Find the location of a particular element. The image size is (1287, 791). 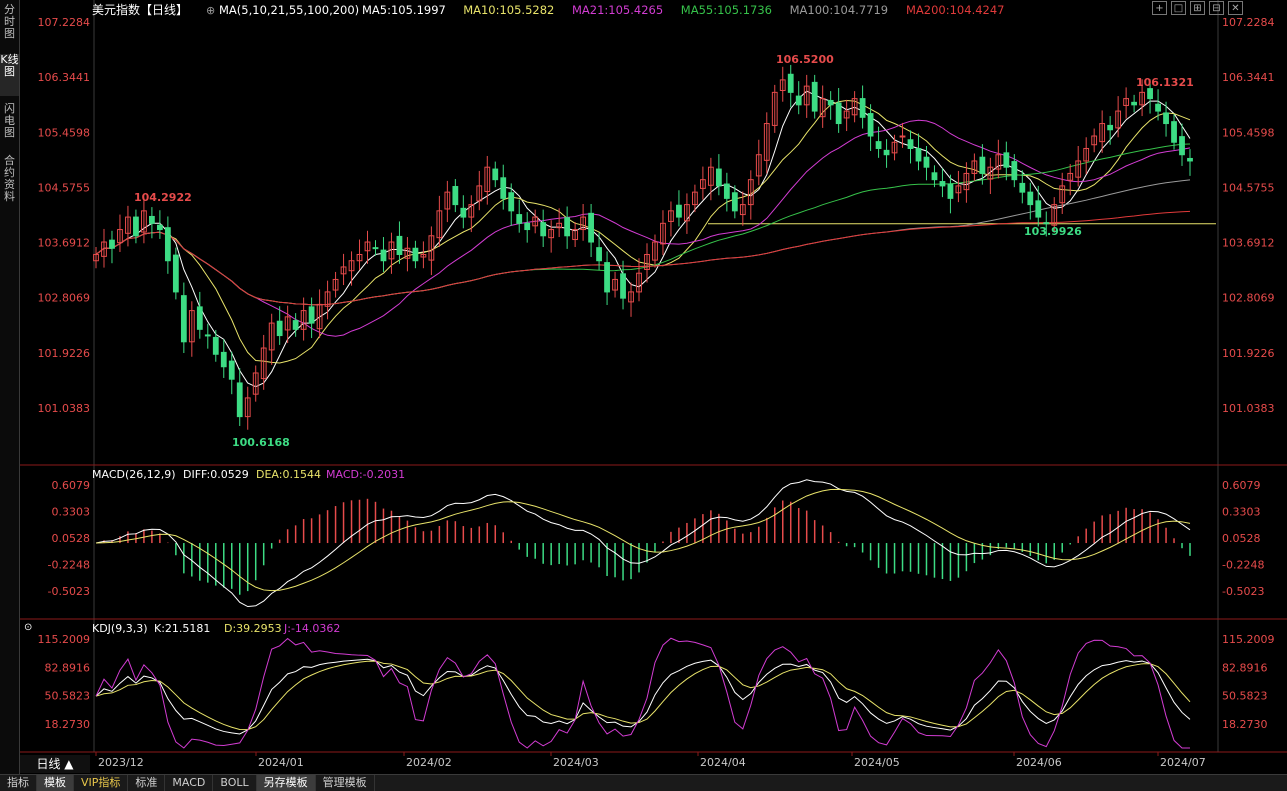

macd-label: MACD(26,12,9) is located at coordinates (134, 474).